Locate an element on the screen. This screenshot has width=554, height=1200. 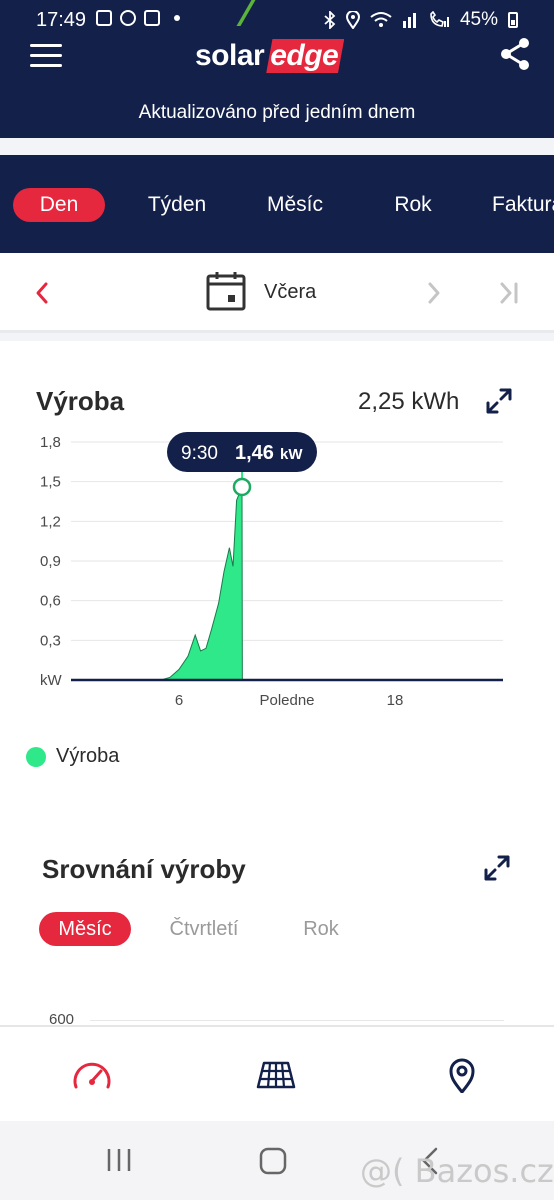
share-icon is located at coordinates (515, 54).